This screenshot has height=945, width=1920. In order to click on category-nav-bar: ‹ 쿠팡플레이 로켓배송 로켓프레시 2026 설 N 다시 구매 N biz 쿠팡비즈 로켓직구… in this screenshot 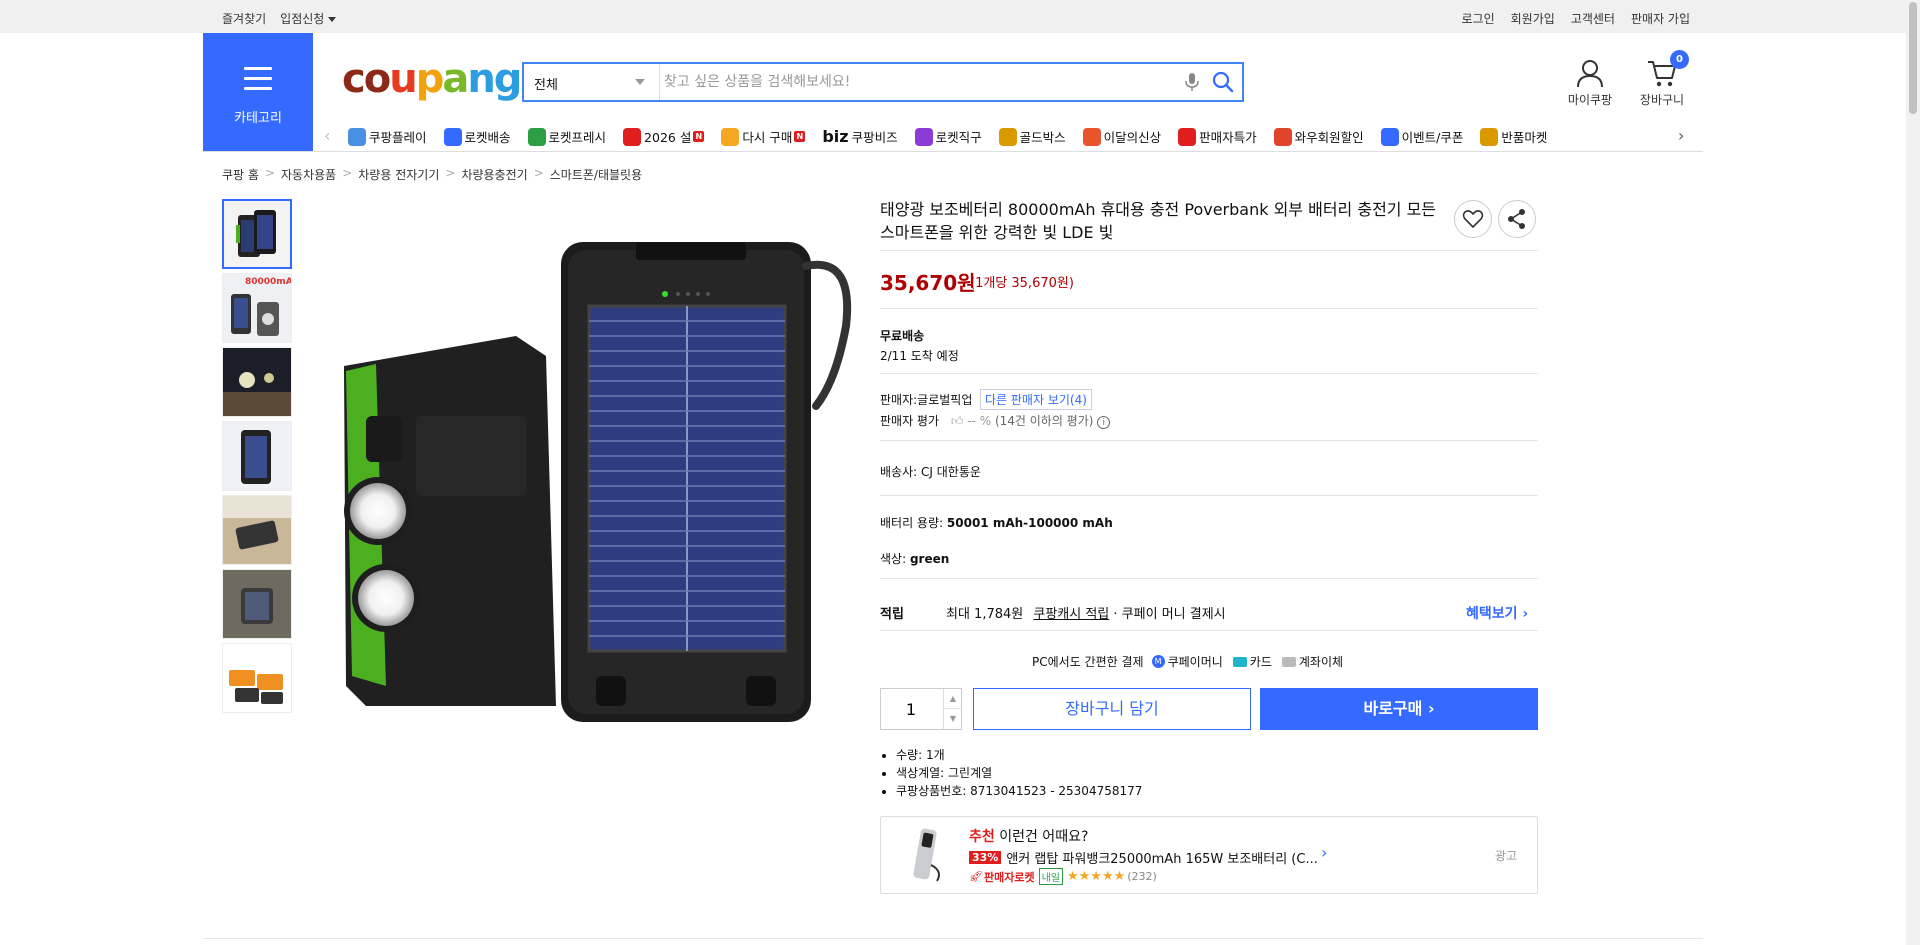, I will do `click(1009, 136)`.